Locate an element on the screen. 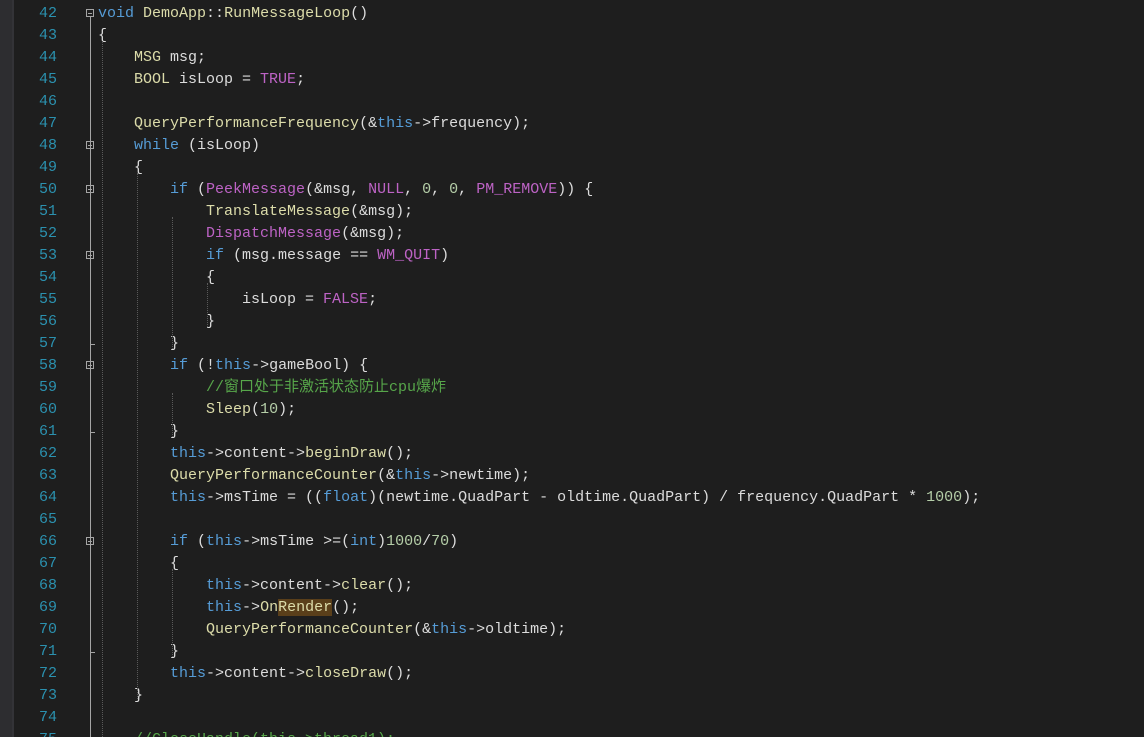  code-text: //窗口处于非激活状态防止cpu爆炸 is located at coordinates (326, 387).